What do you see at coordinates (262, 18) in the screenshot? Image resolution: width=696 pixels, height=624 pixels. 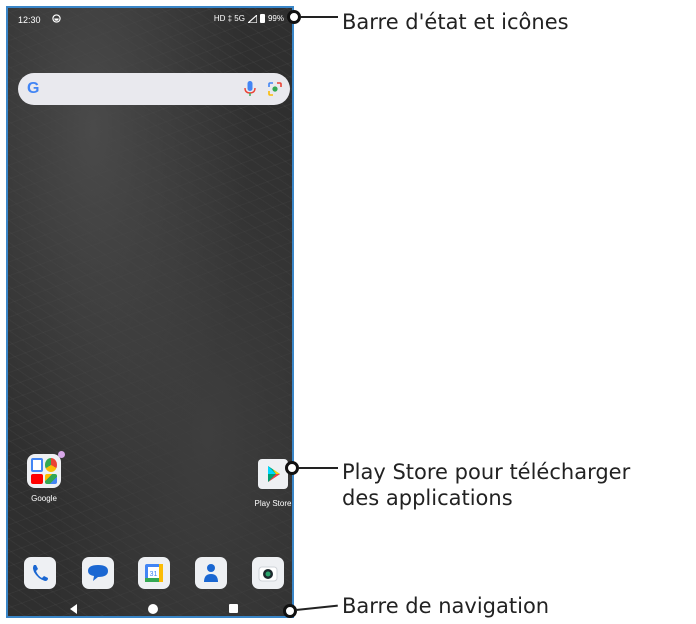 I see `battery-icon` at bounding box center [262, 18].